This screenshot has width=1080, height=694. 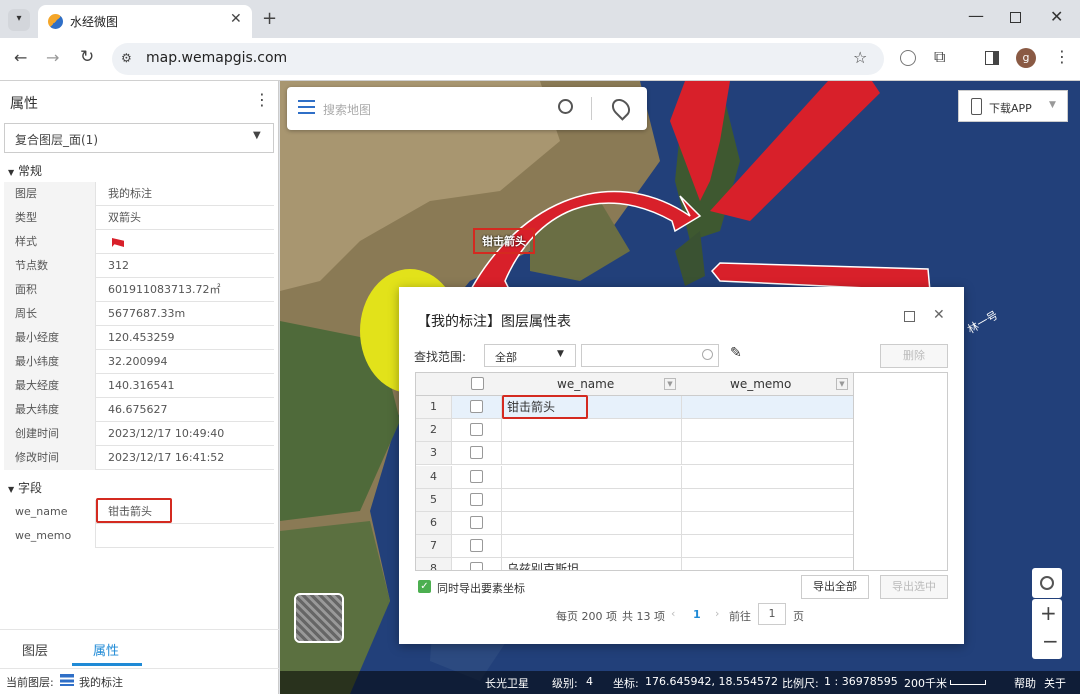 I want to click on chevron-down-icon: ▼, so click(x=257, y=135).